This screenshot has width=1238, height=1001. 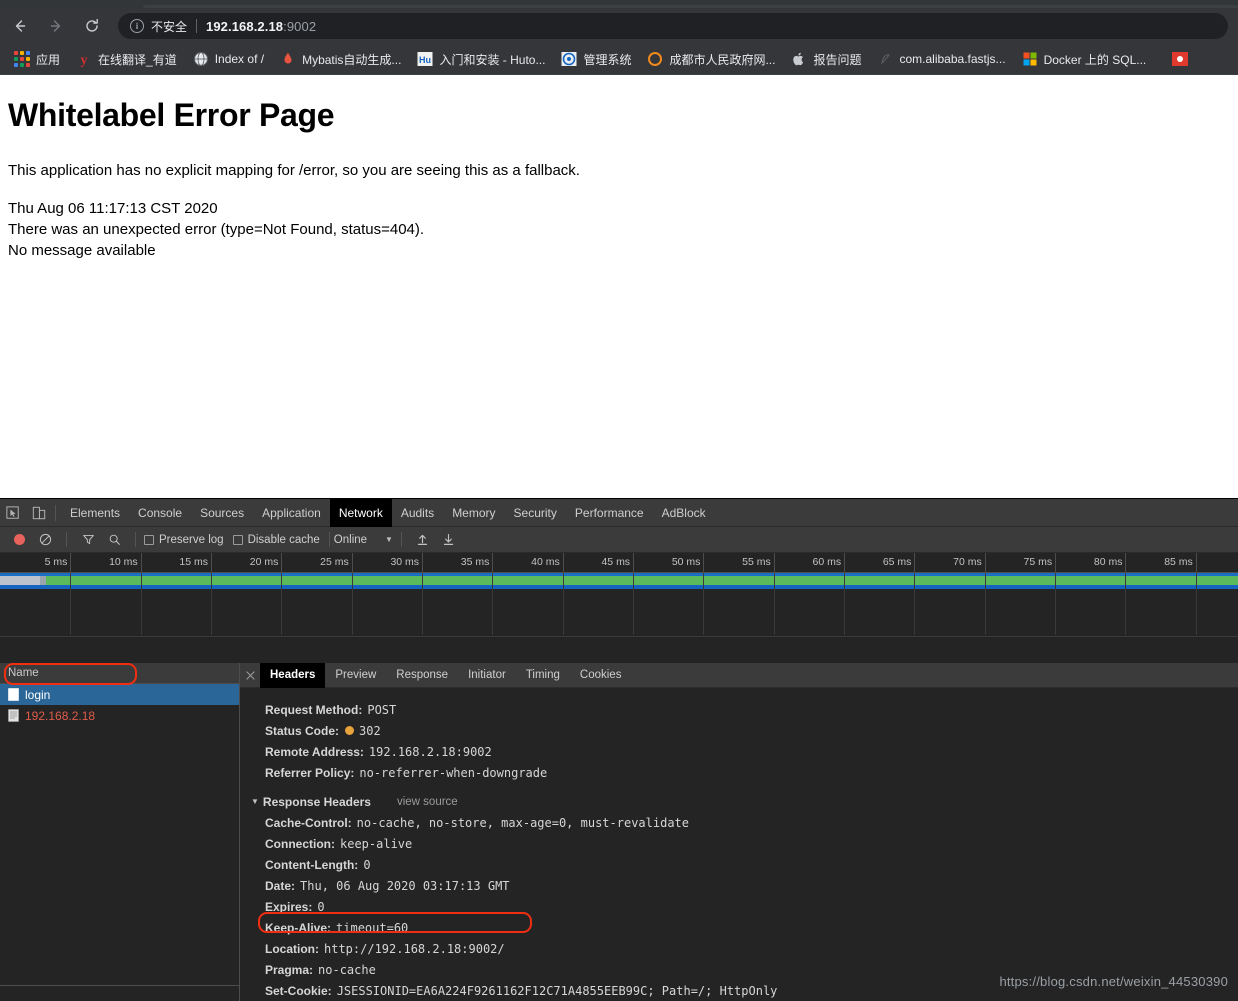 I want to click on document-icon, so click(x=13, y=694).